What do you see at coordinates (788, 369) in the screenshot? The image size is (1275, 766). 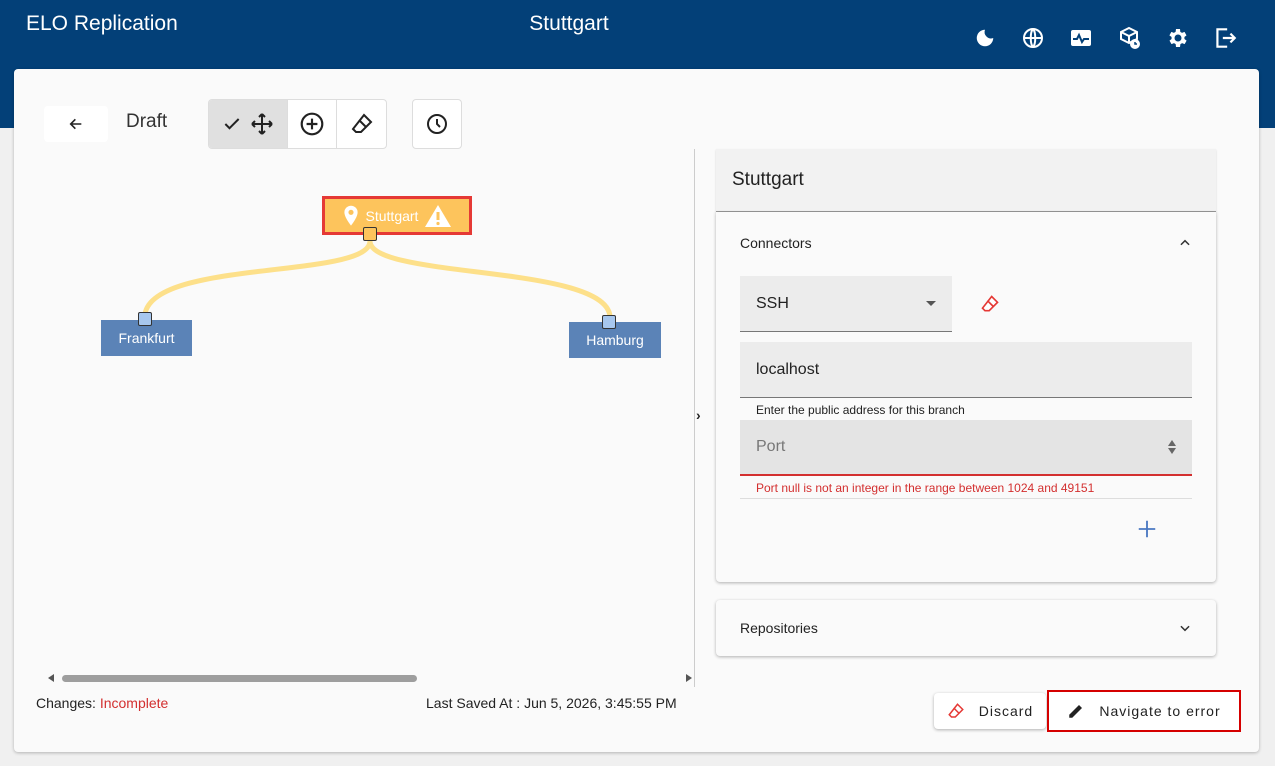 I see `host-value: localhost` at bounding box center [788, 369].